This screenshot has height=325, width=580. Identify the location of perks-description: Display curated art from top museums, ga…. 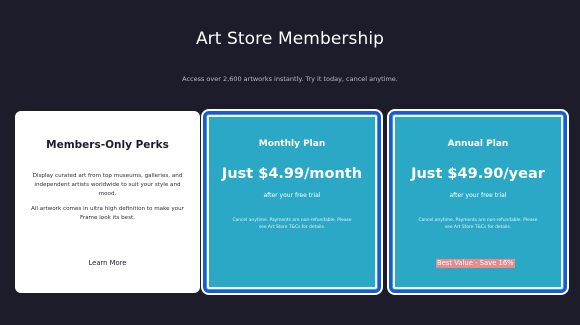
(107, 200).